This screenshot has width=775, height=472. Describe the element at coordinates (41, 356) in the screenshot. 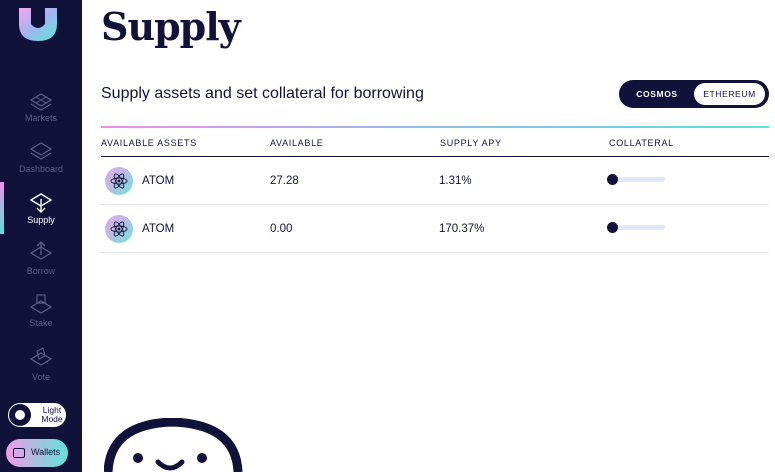

I see `vote-icon` at that location.